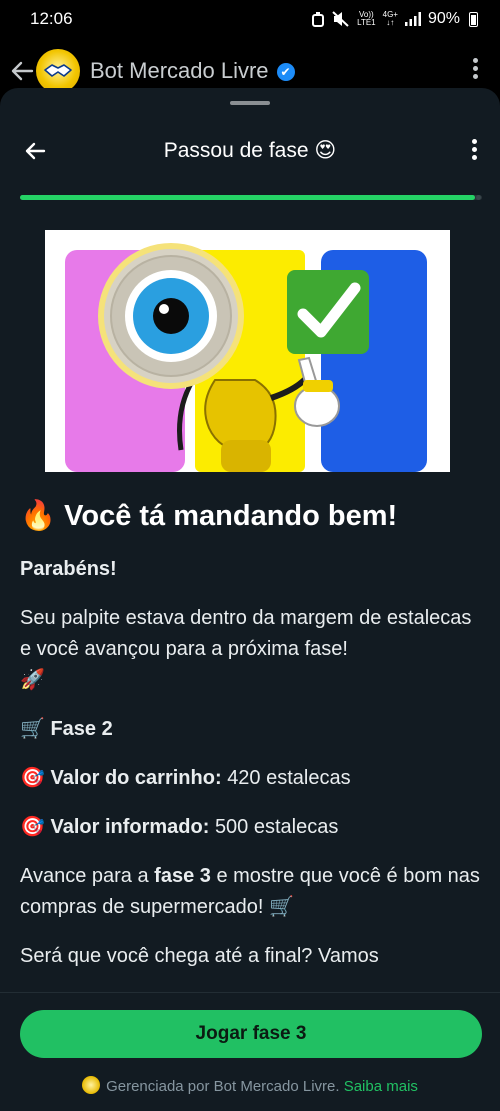  I want to click on advance-bold: fase 3, so click(182, 876).